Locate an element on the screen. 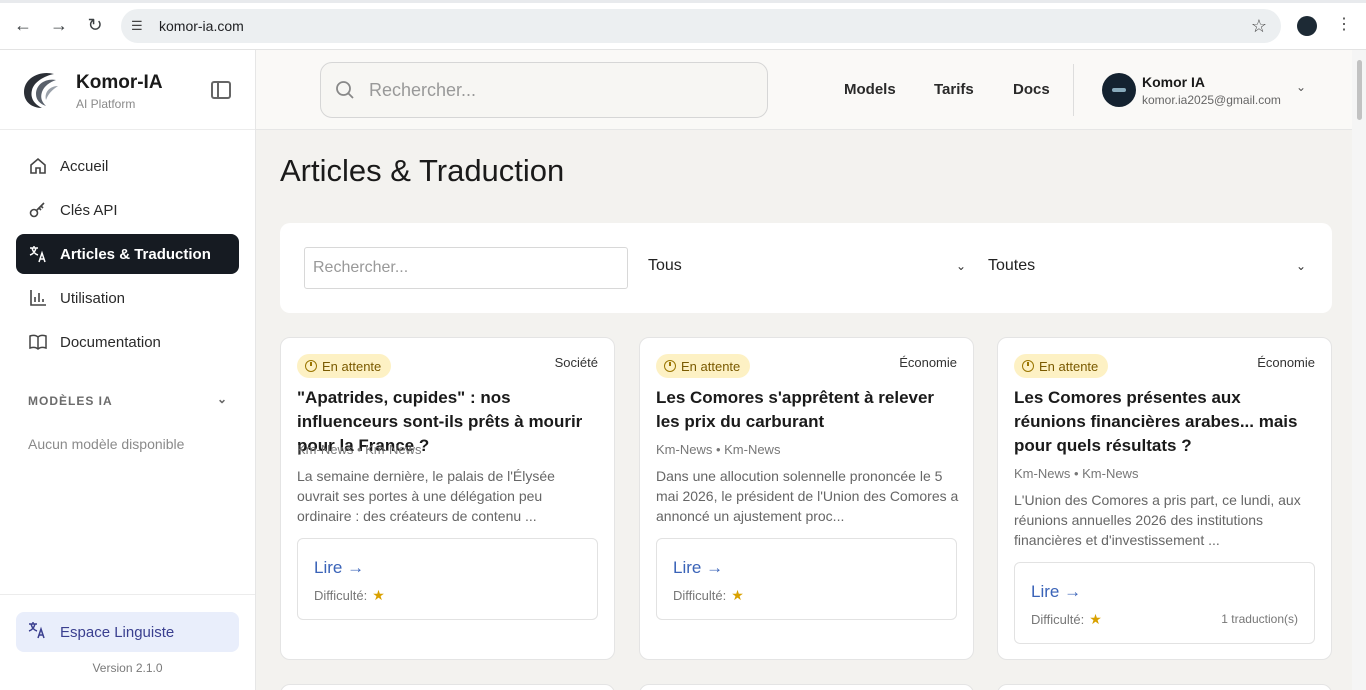 Image resolution: width=1366 pixels, height=690 pixels. nav-link-docs: Docs is located at coordinates (1031, 89).